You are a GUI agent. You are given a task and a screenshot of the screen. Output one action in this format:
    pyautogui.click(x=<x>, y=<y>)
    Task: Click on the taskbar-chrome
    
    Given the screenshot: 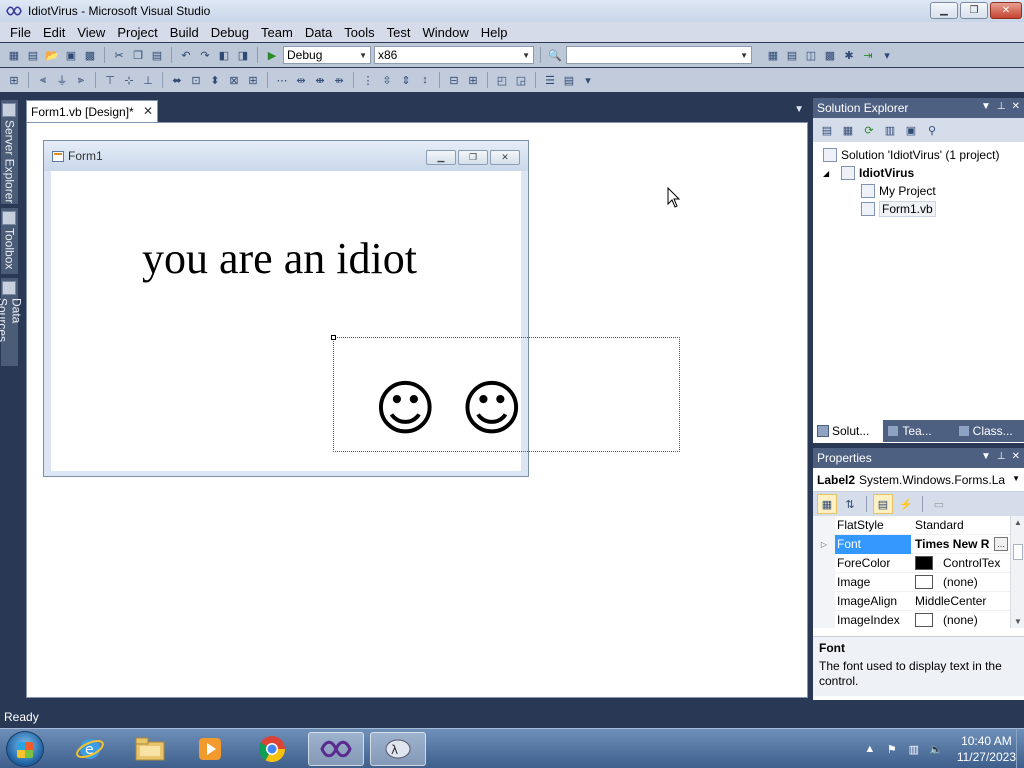 What is the action you would take?
    pyautogui.click(x=272, y=749)
    